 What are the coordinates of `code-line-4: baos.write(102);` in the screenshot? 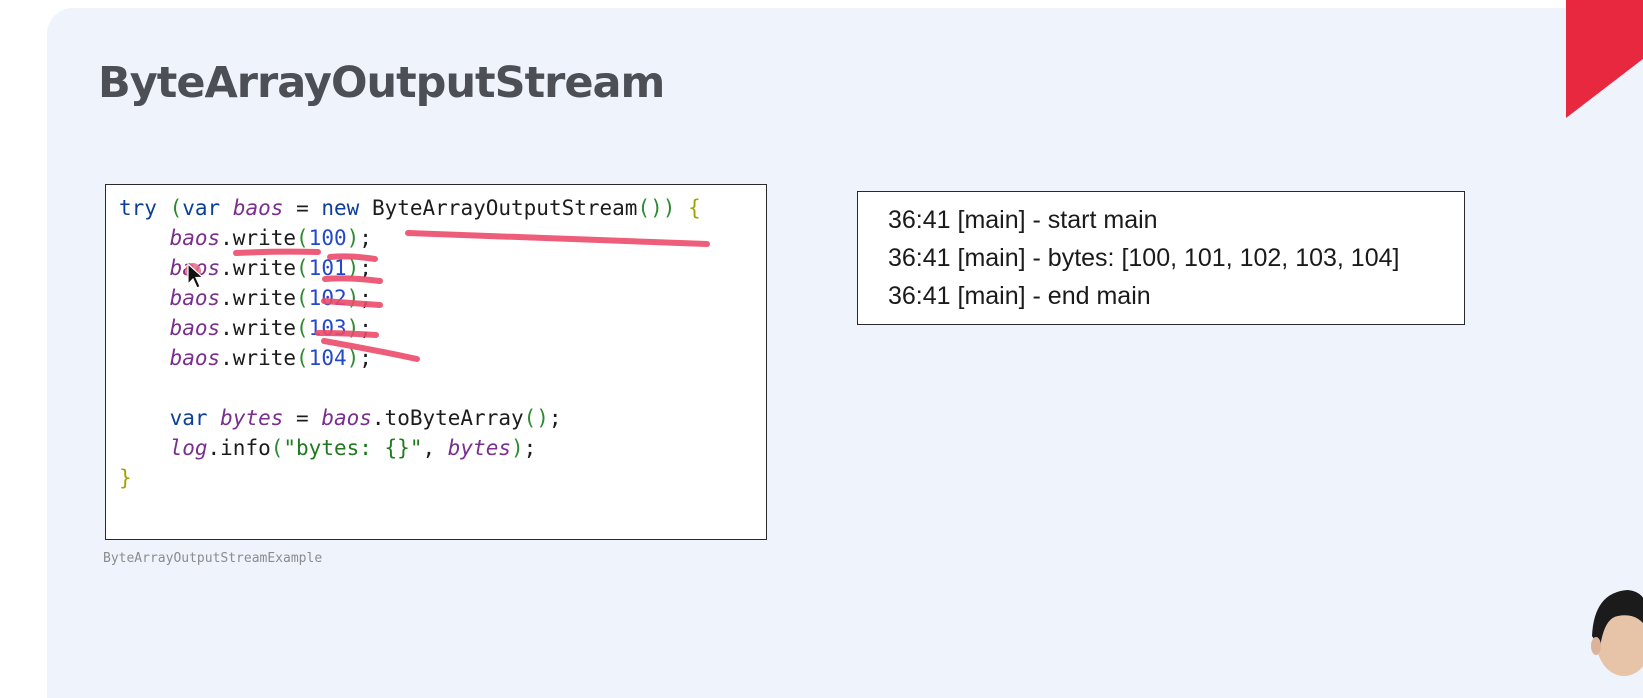 It's located at (270, 298).